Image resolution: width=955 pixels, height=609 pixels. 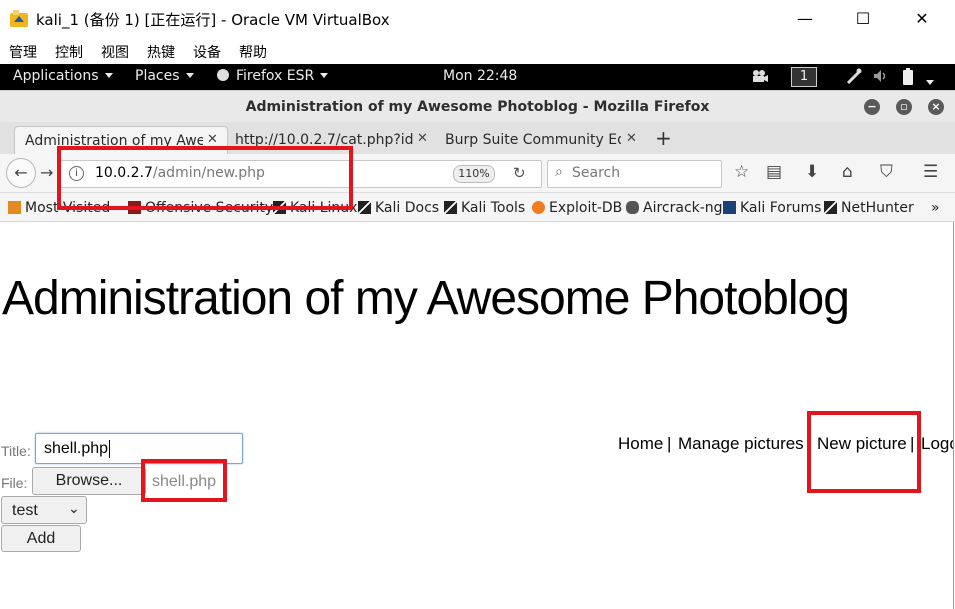 What do you see at coordinates (729, 207) in the screenshot?
I see `kali-forums-icon` at bounding box center [729, 207].